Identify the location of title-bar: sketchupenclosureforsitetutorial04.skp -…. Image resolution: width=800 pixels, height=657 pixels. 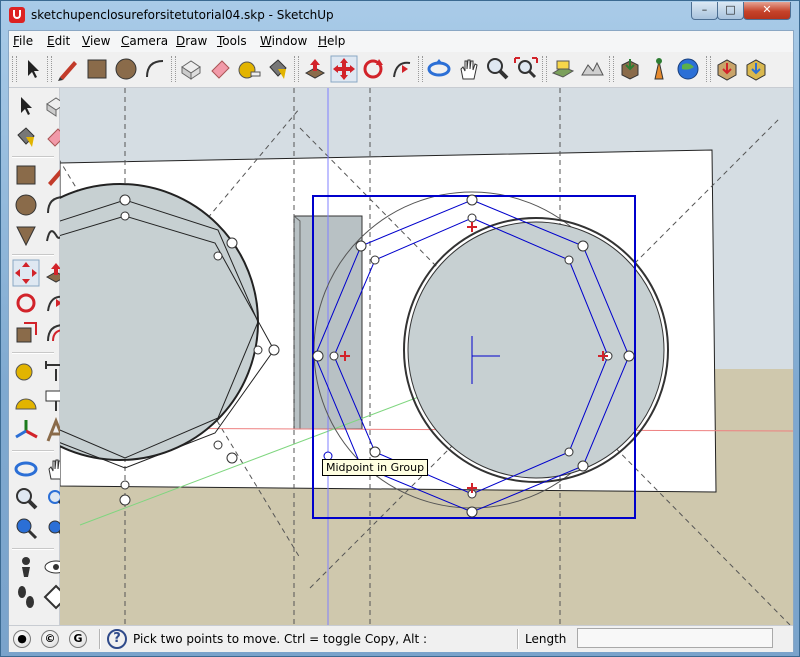
(400, 15).